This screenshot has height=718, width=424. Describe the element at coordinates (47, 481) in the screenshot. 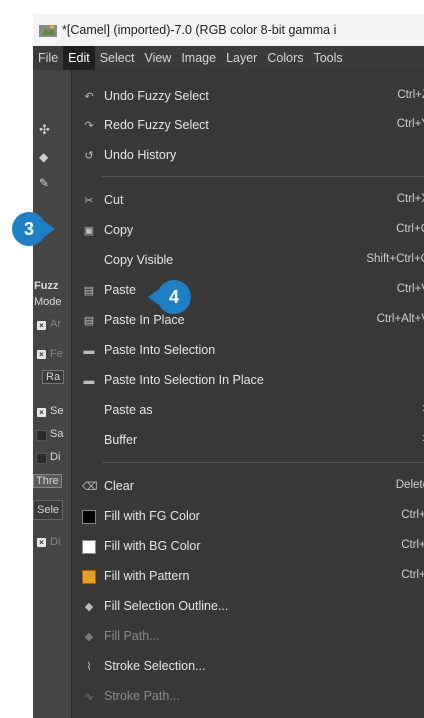

I see `threshold-field: Thre` at that location.